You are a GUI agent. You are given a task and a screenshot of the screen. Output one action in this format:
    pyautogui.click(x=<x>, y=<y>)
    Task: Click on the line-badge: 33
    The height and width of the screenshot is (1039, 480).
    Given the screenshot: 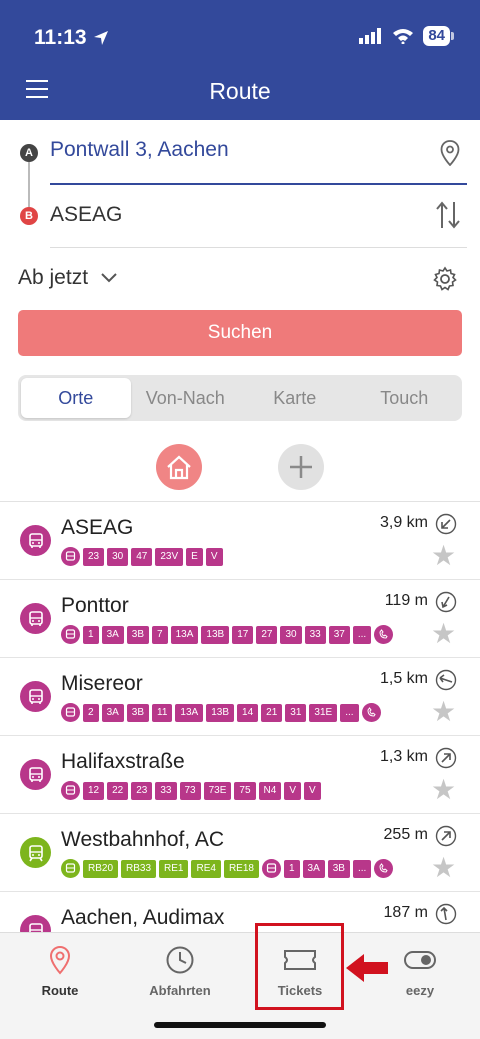 What is the action you would take?
    pyautogui.click(x=315, y=634)
    